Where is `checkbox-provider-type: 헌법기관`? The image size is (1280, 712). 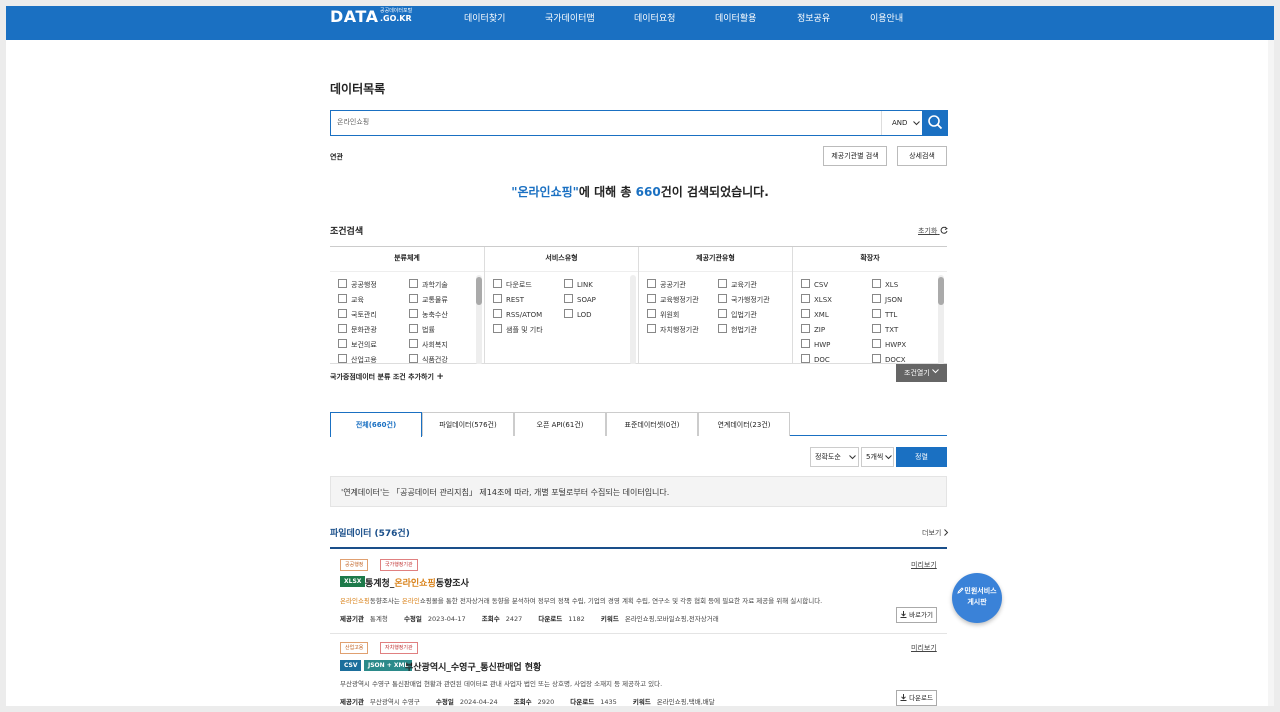
checkbox-provider-type: 헌법기관 is located at coordinates (737, 329).